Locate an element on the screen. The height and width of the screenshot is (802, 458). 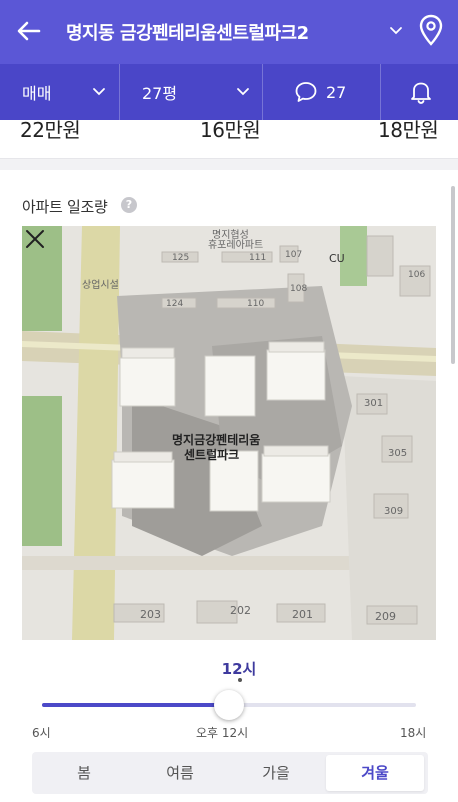
building-number: 110 is located at coordinates (256, 304).